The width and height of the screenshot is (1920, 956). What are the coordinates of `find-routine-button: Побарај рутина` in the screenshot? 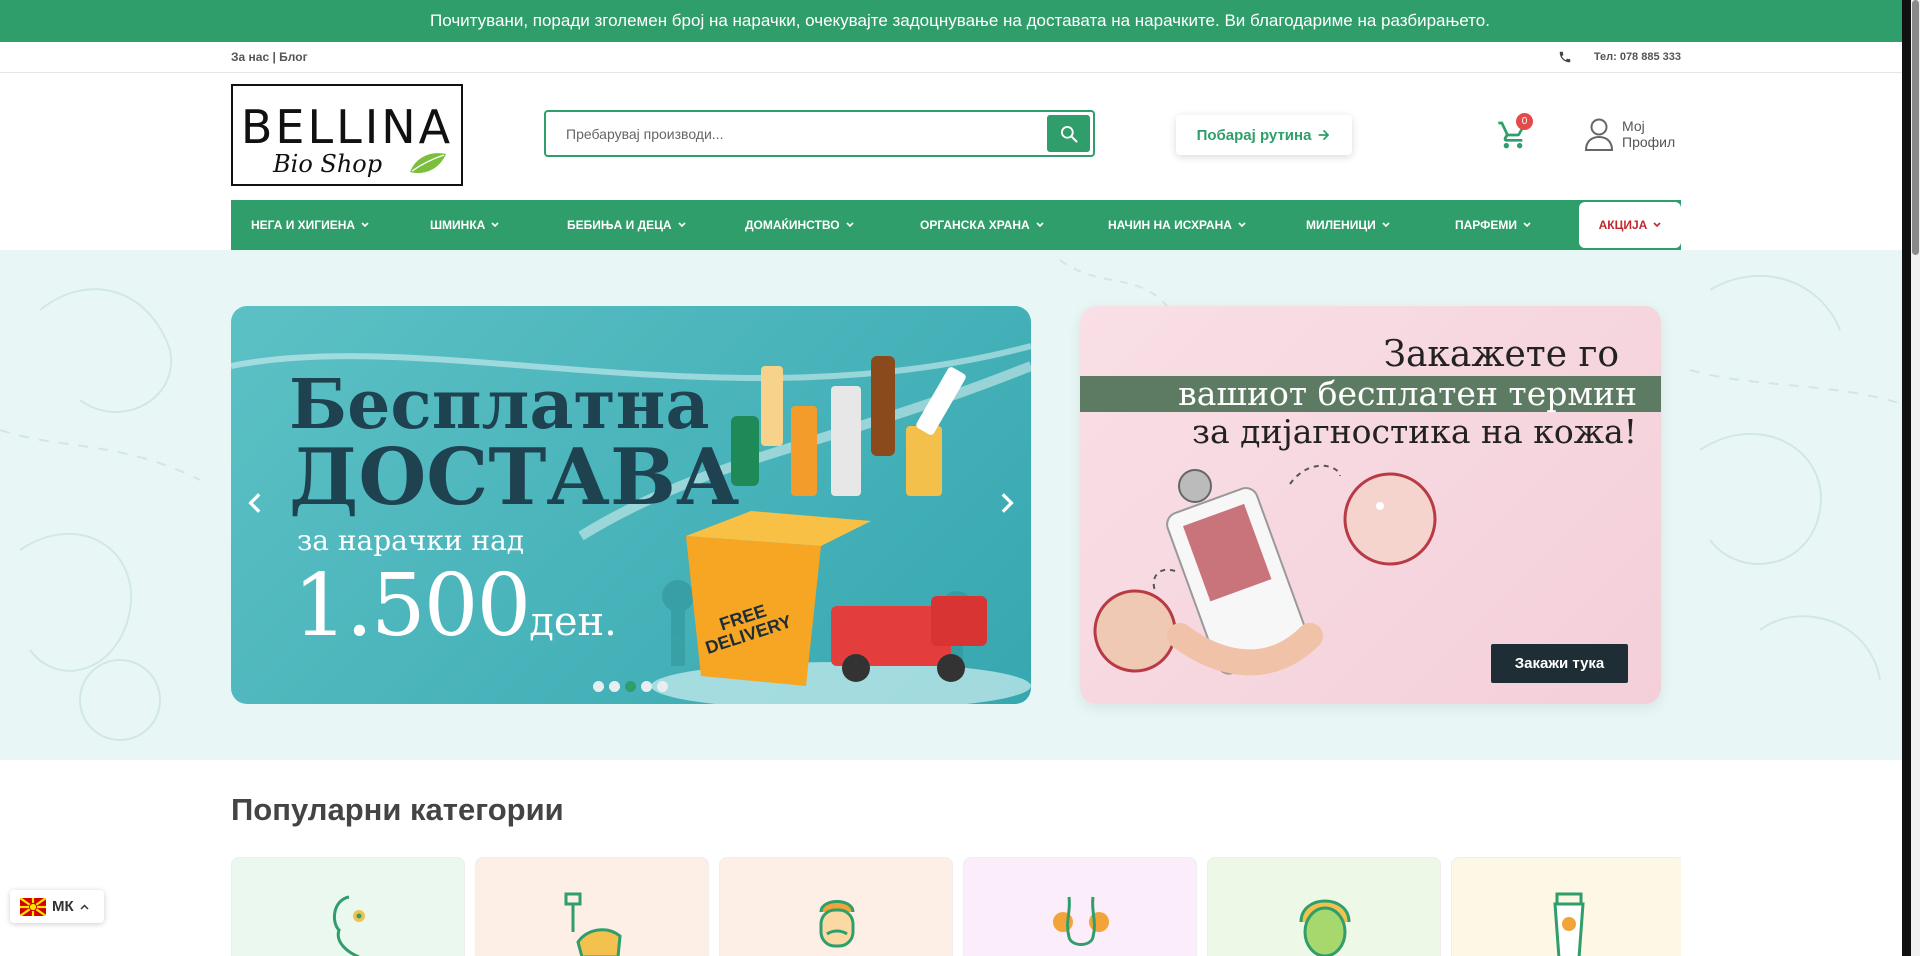 It's located at (1264, 135).